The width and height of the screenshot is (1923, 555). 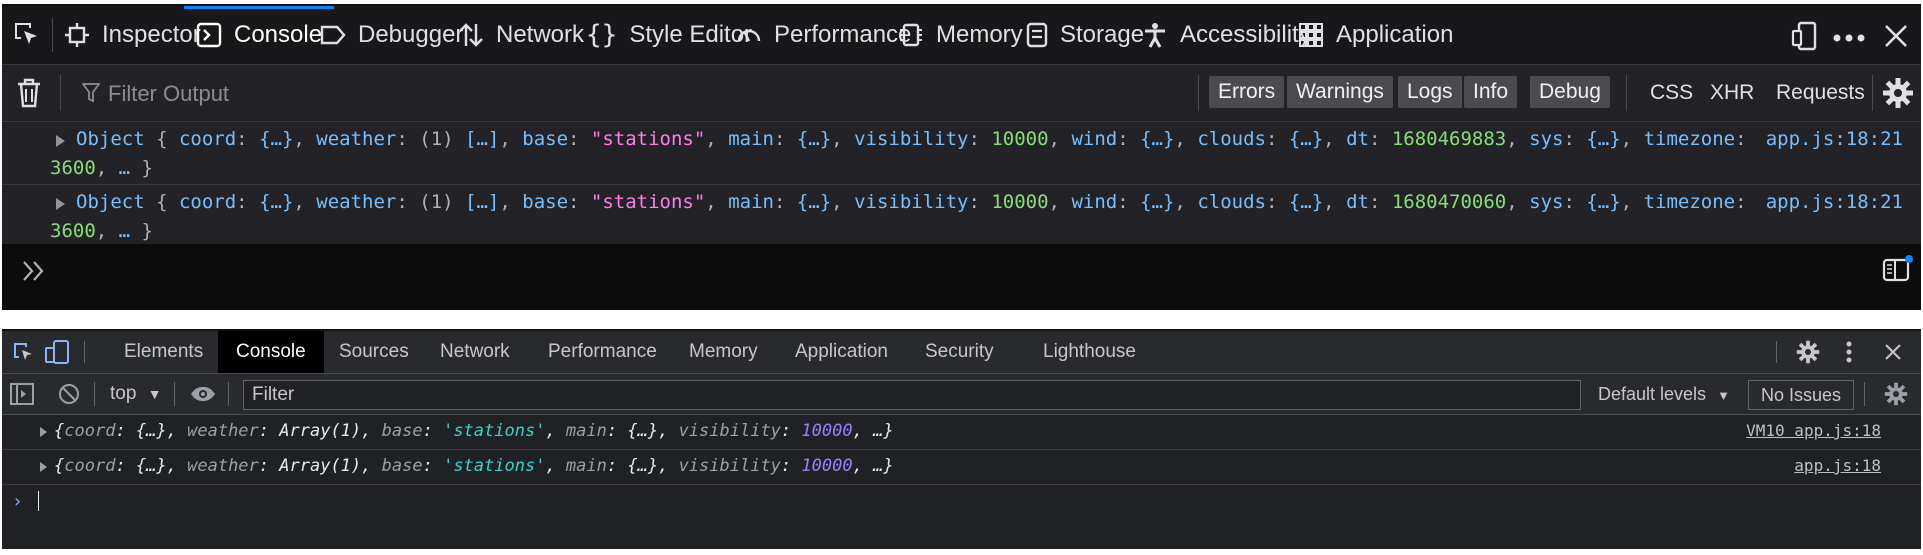 I want to click on memory-icon, so click(x=911, y=35).